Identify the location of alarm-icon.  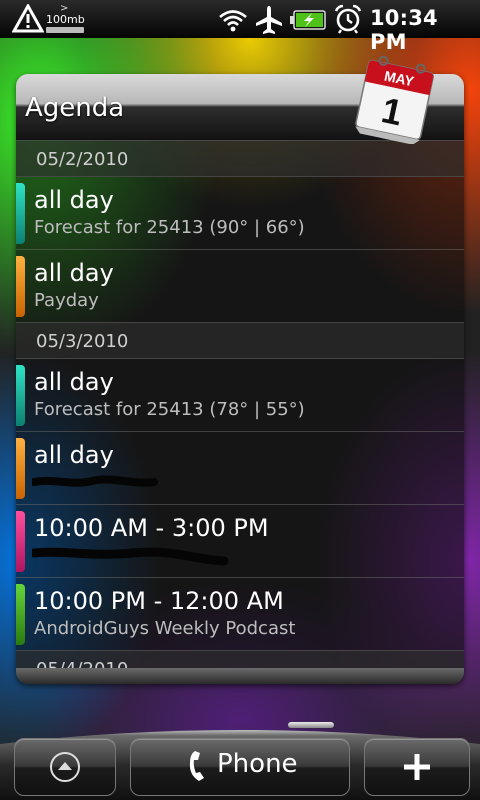
(348, 19).